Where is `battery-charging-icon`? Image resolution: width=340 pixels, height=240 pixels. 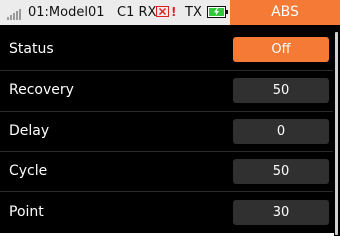
battery-charging-icon is located at coordinates (217, 12).